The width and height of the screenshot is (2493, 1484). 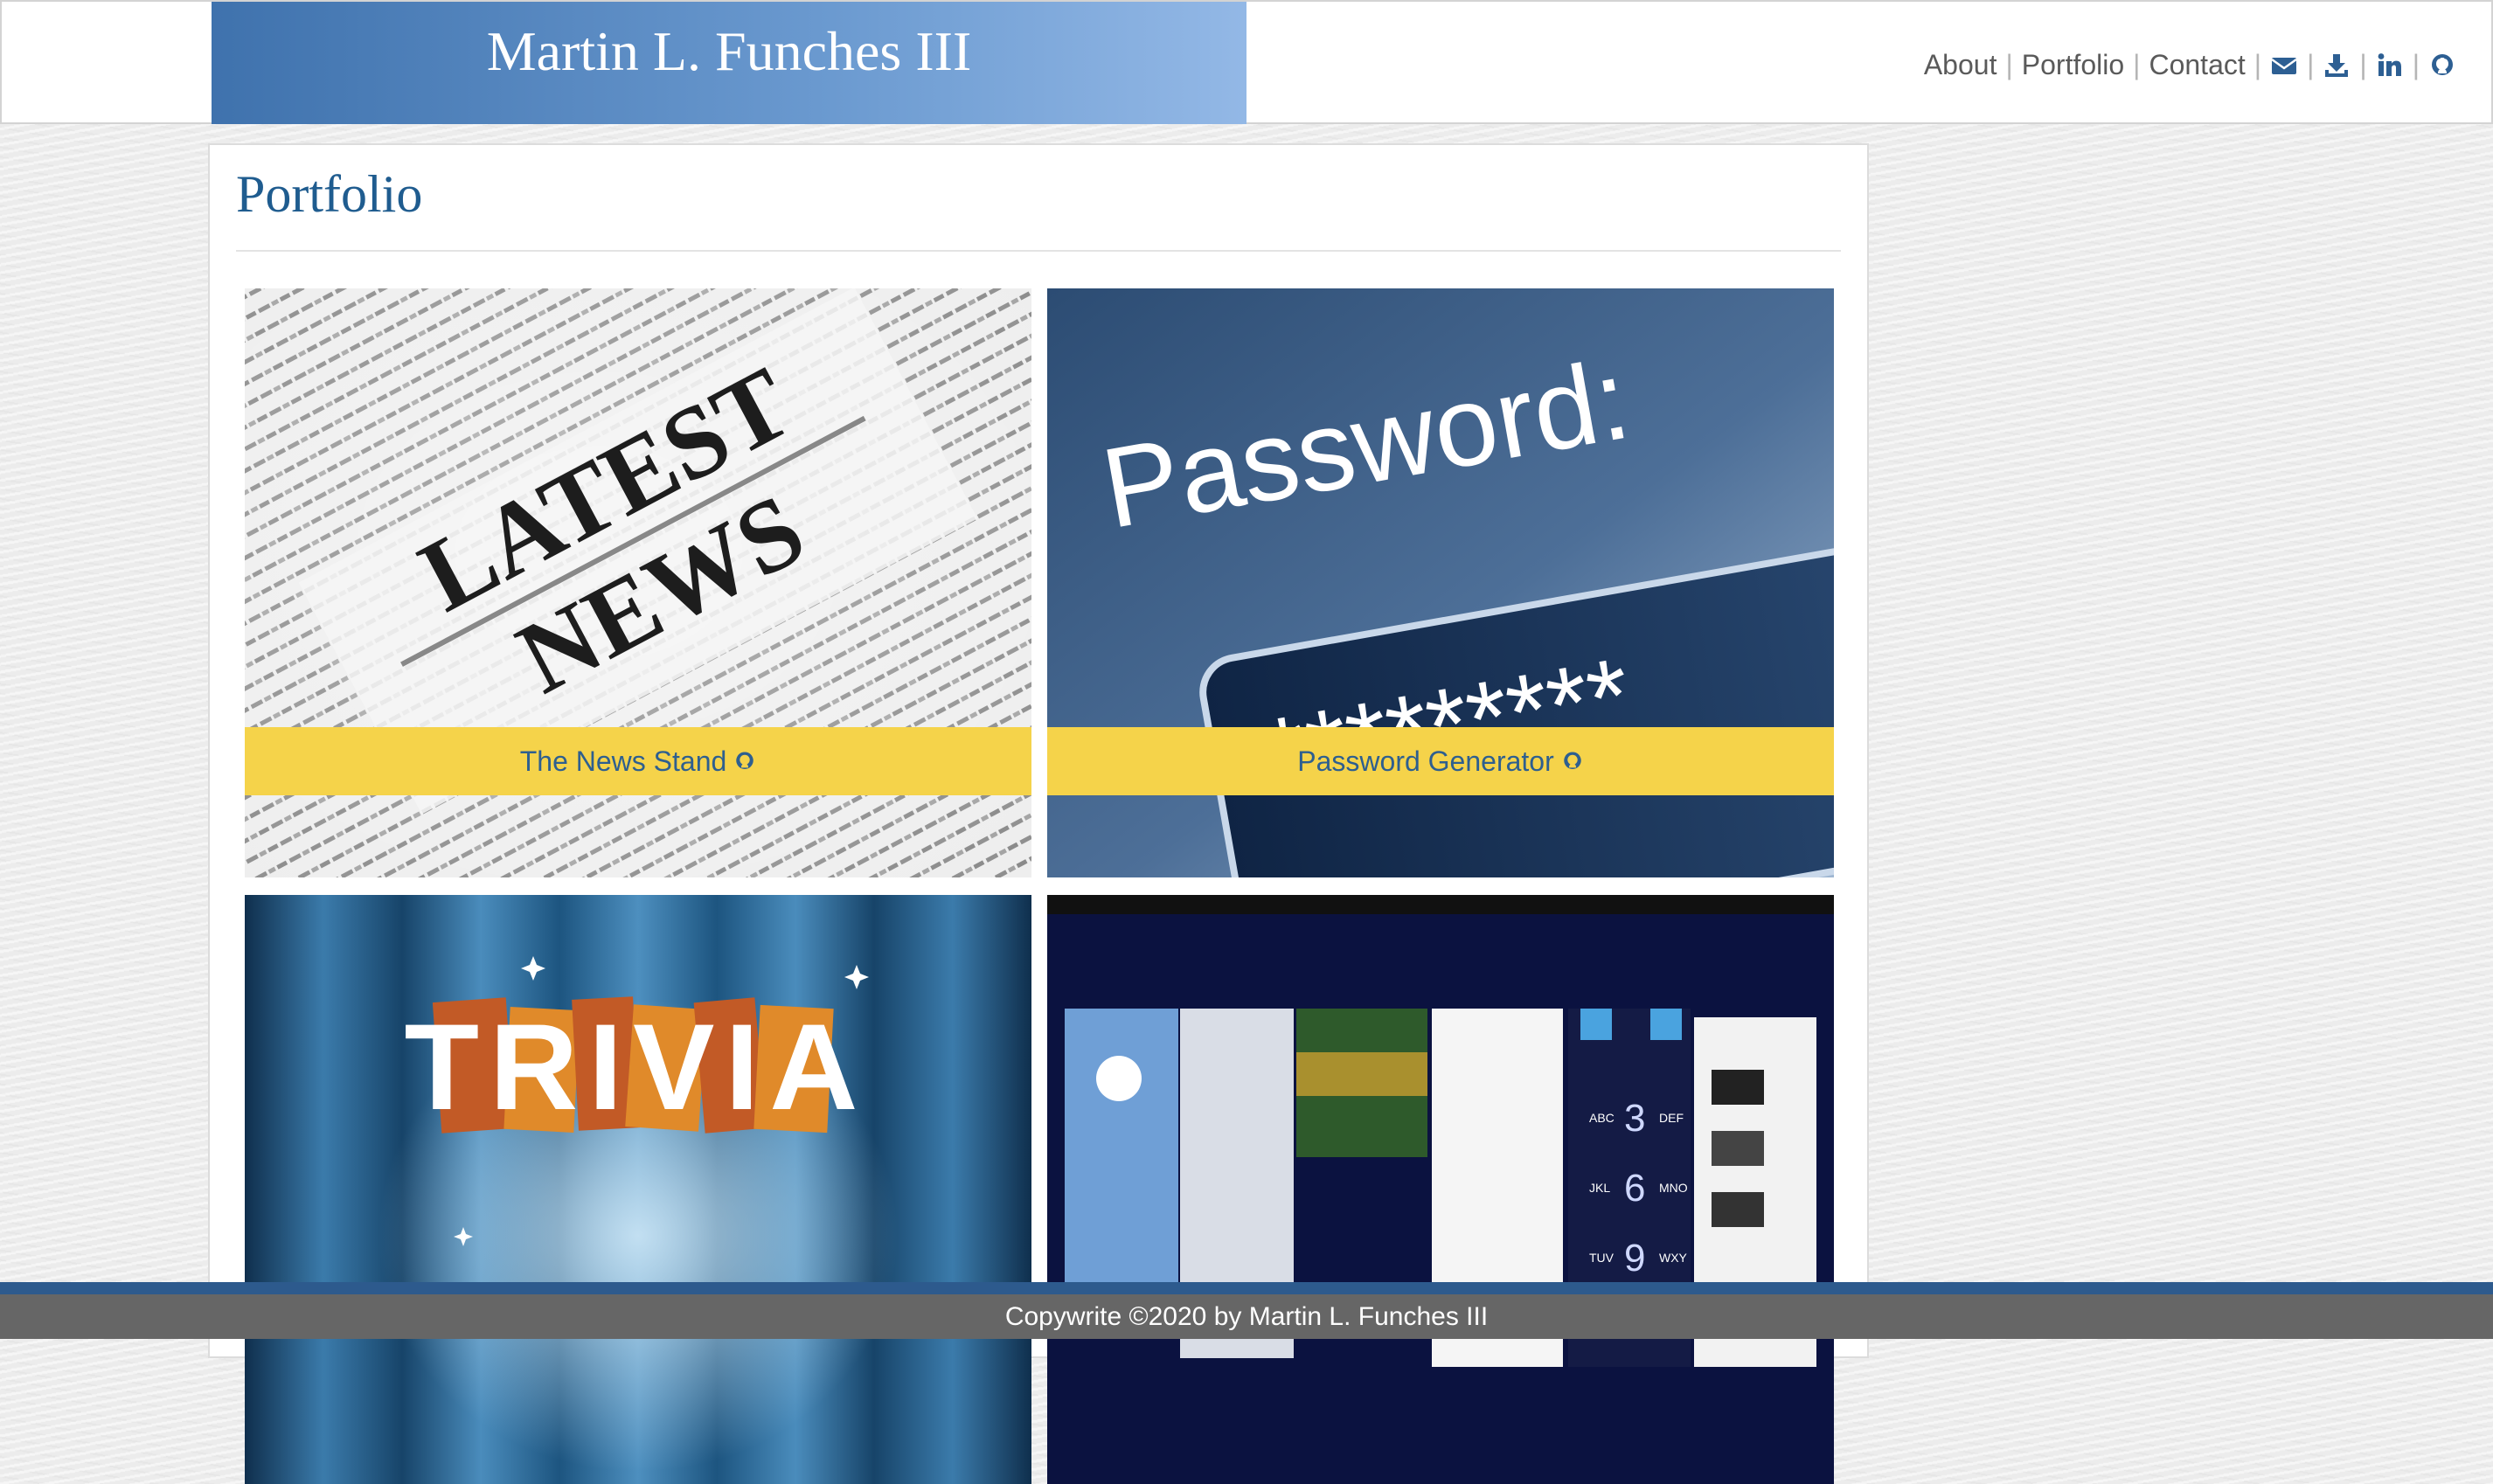 I want to click on project-card-trivia: TRIVIA, so click(x=638, y=1189).